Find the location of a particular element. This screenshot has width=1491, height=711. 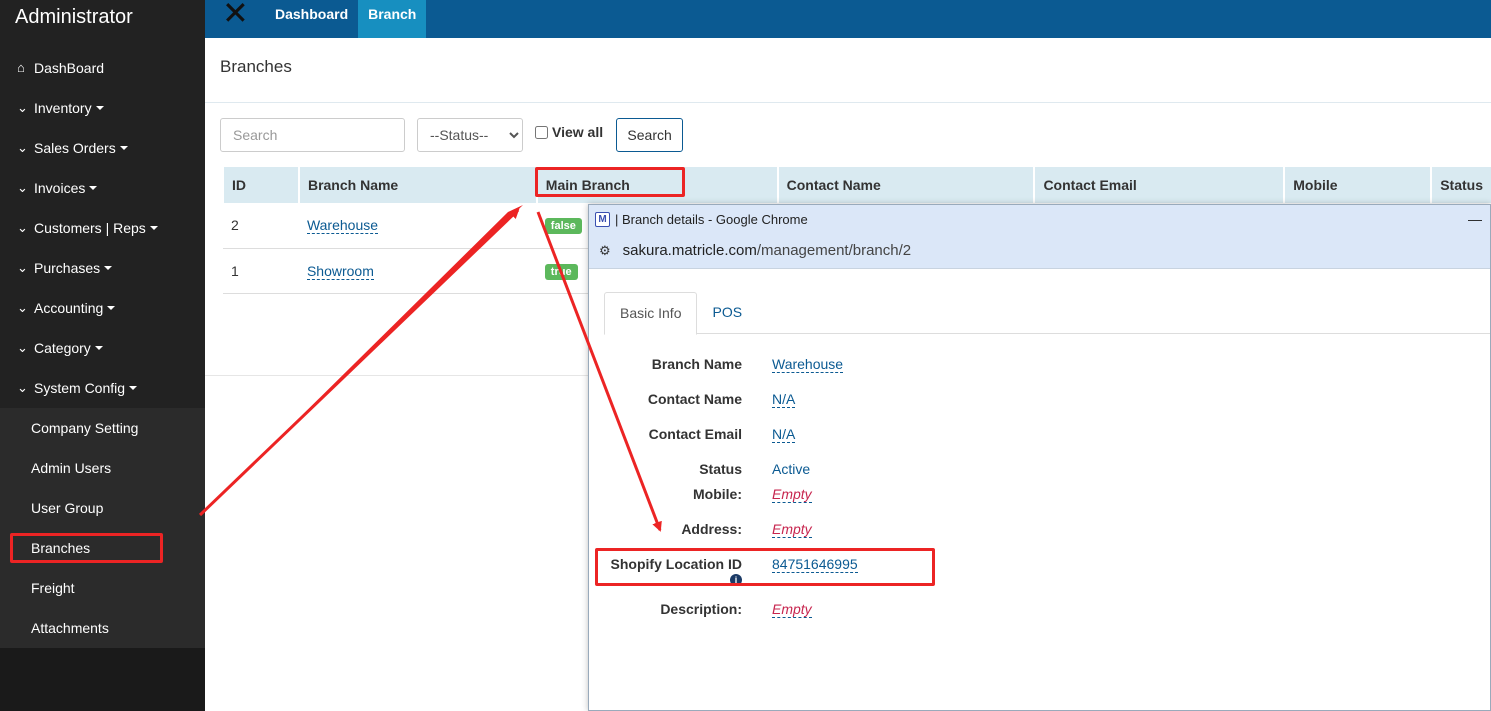

detail-label: Address: is located at coordinates (711, 529).